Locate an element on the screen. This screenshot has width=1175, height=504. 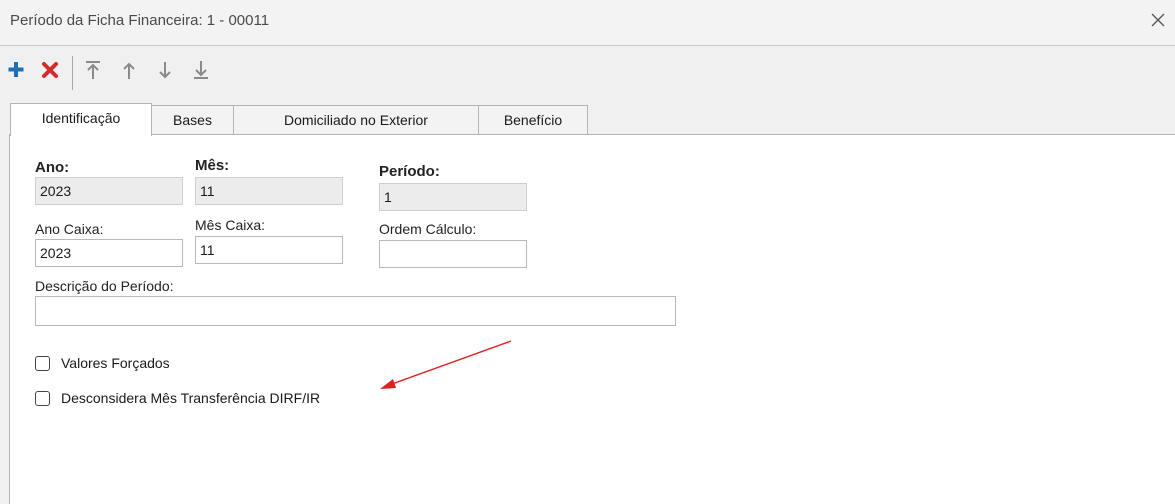
ordem-calculo-field is located at coordinates (453, 254).